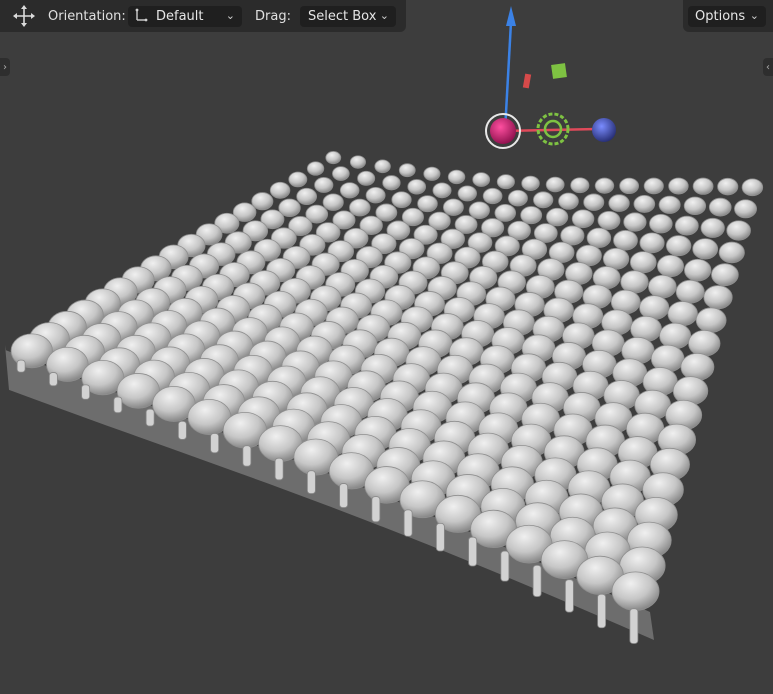 Image resolution: width=773 pixels, height=694 pixels. I want to click on sidebar-toggle-arrow-icon: ‹, so click(768, 67).